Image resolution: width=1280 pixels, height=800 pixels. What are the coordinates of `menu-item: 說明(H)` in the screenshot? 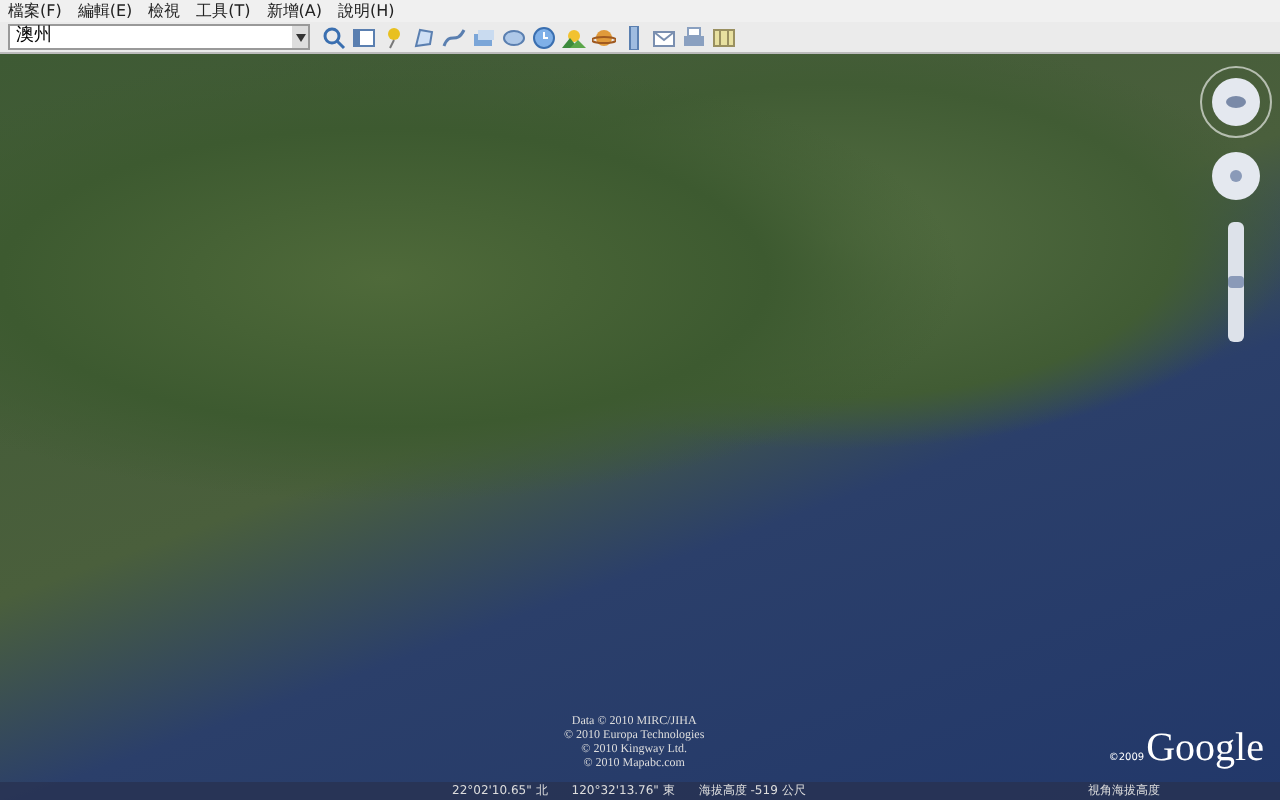 It's located at (366, 11).